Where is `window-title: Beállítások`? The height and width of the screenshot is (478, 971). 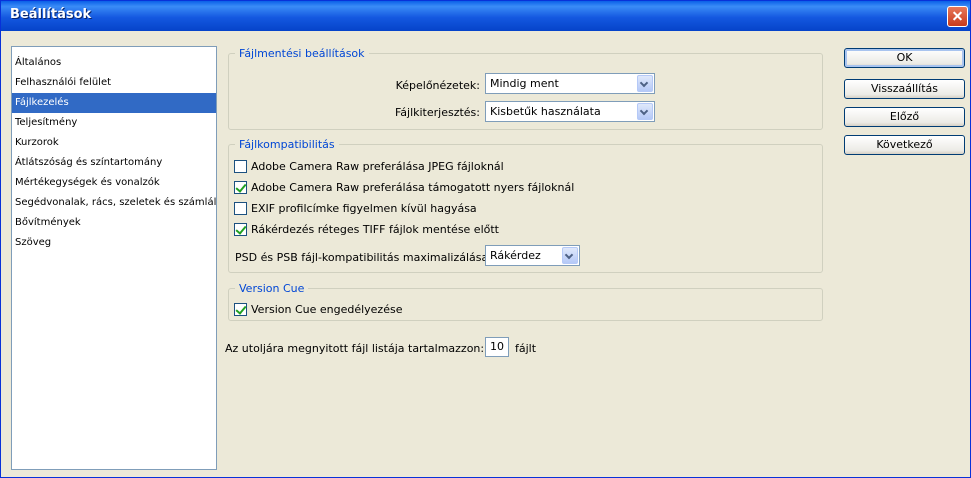
window-title: Beállítások is located at coordinates (51, 14).